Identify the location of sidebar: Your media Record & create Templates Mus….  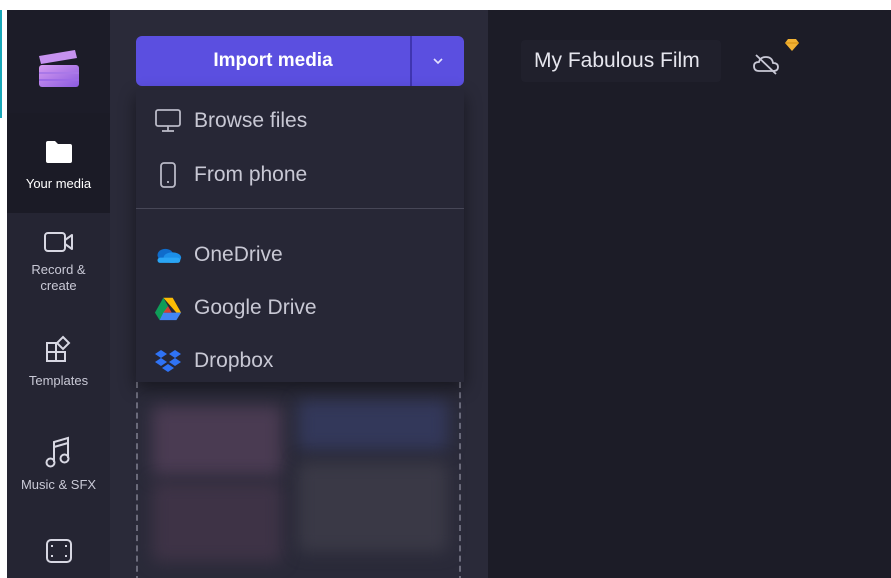
(58, 294).